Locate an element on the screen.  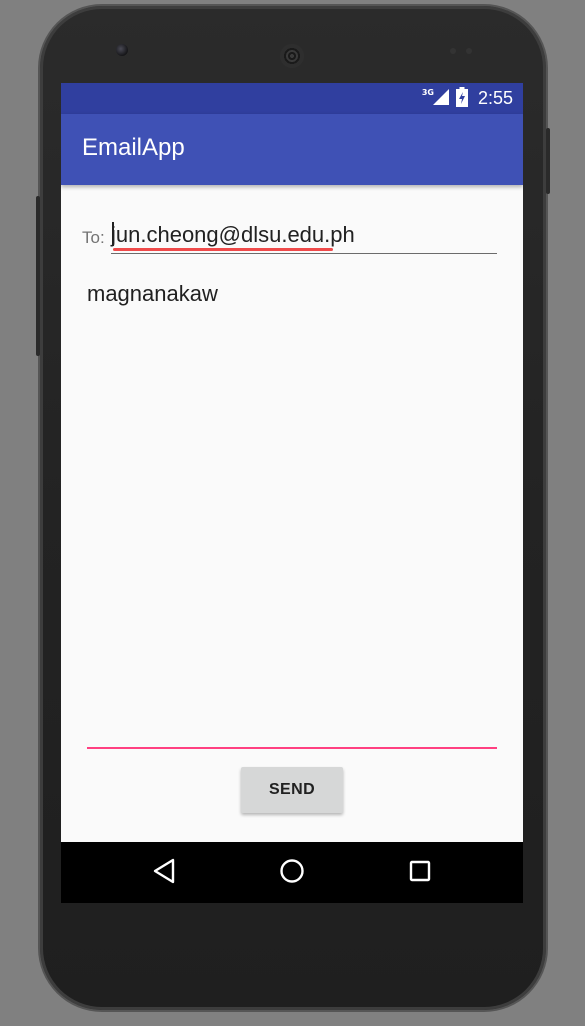
network-type-label: 3G is located at coordinates (427, 92).